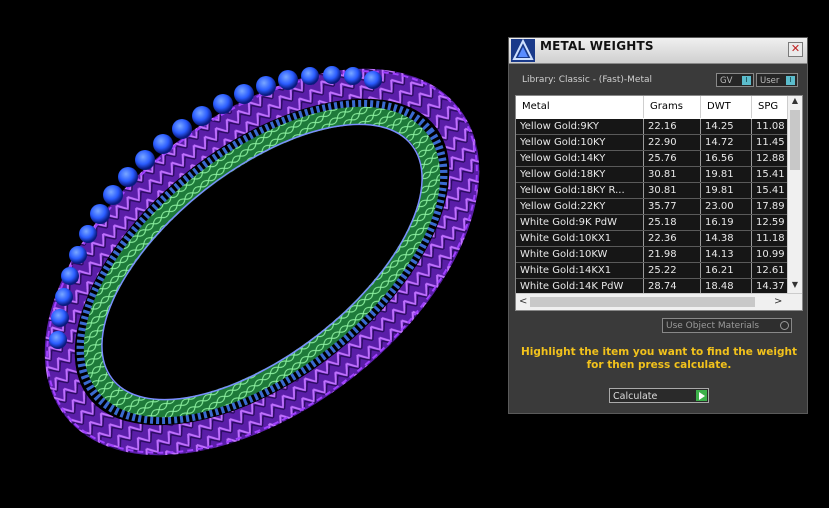  What do you see at coordinates (770, 254) in the screenshot?
I see `cell-spg: 10.99` at bounding box center [770, 254].